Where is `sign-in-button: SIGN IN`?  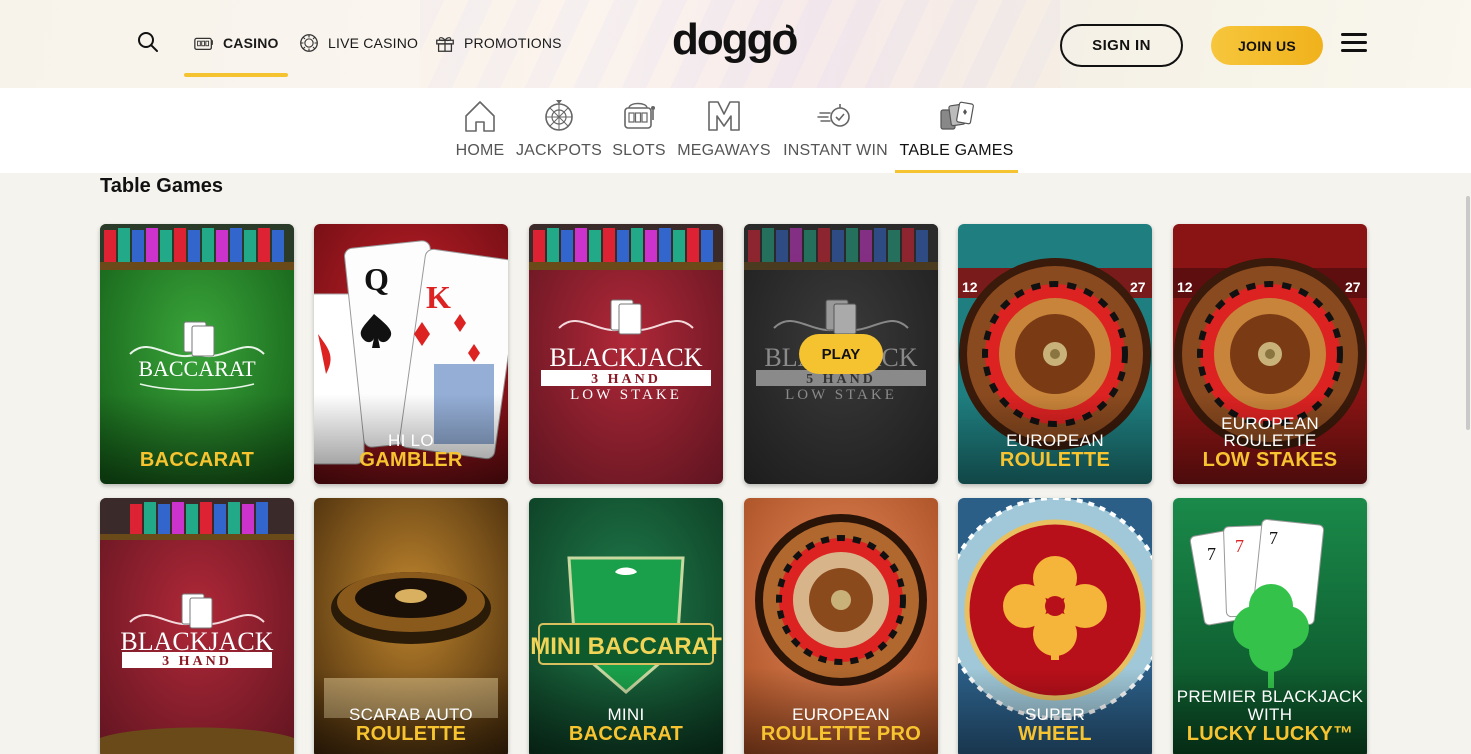
sign-in-button: SIGN IN is located at coordinates (1121, 45).